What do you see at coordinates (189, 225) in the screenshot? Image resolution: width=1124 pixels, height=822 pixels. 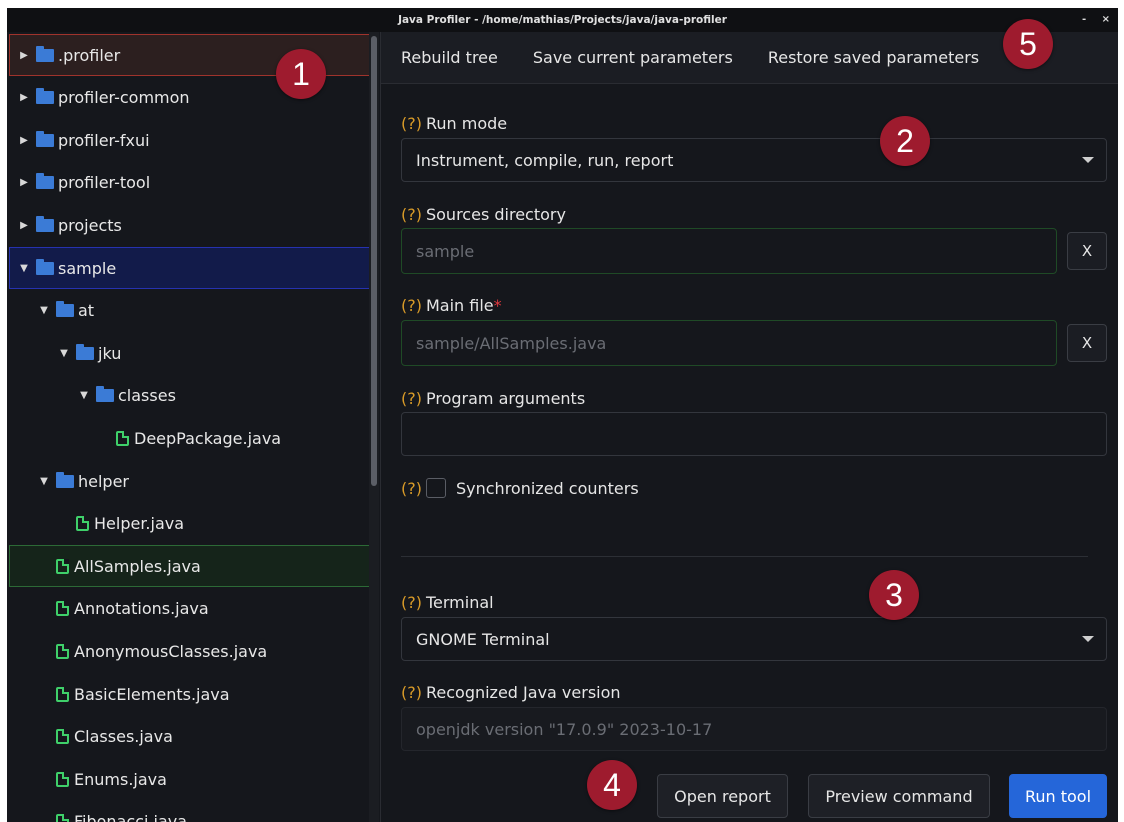 I see `tree-folder-row: ▶ projects` at bounding box center [189, 225].